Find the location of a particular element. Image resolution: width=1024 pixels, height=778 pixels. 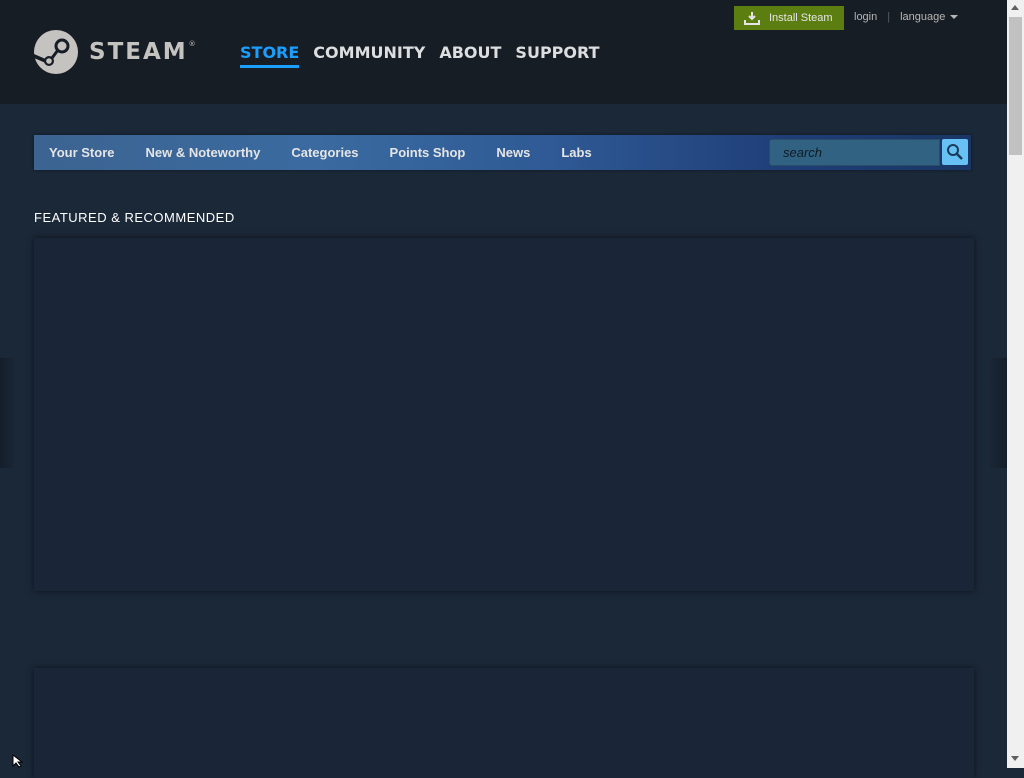

search-button is located at coordinates (955, 152).